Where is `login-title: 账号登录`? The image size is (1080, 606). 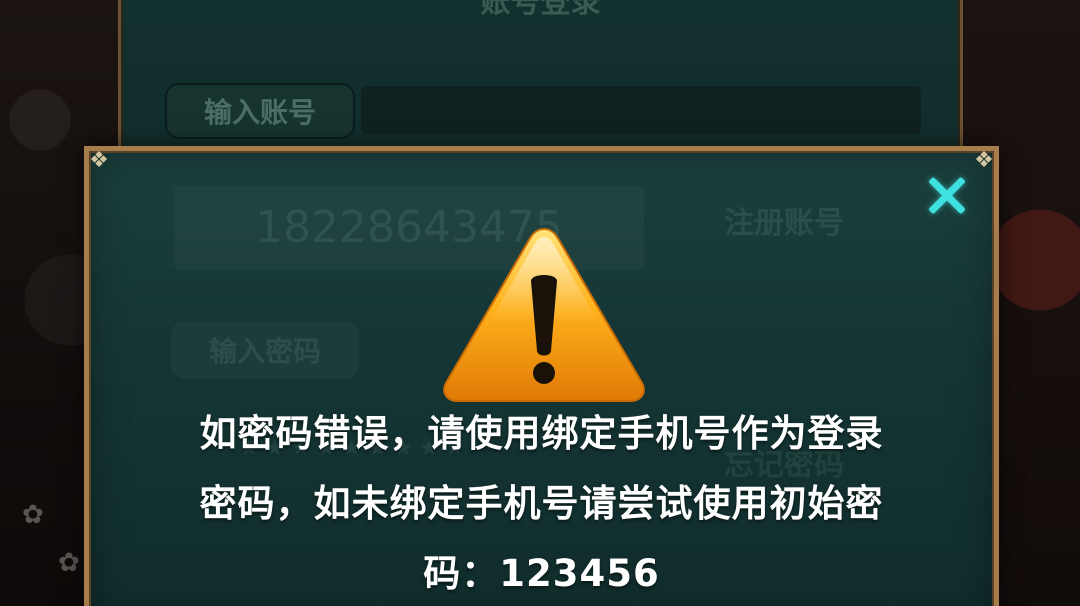 login-title: 账号登录 is located at coordinates (540, 10).